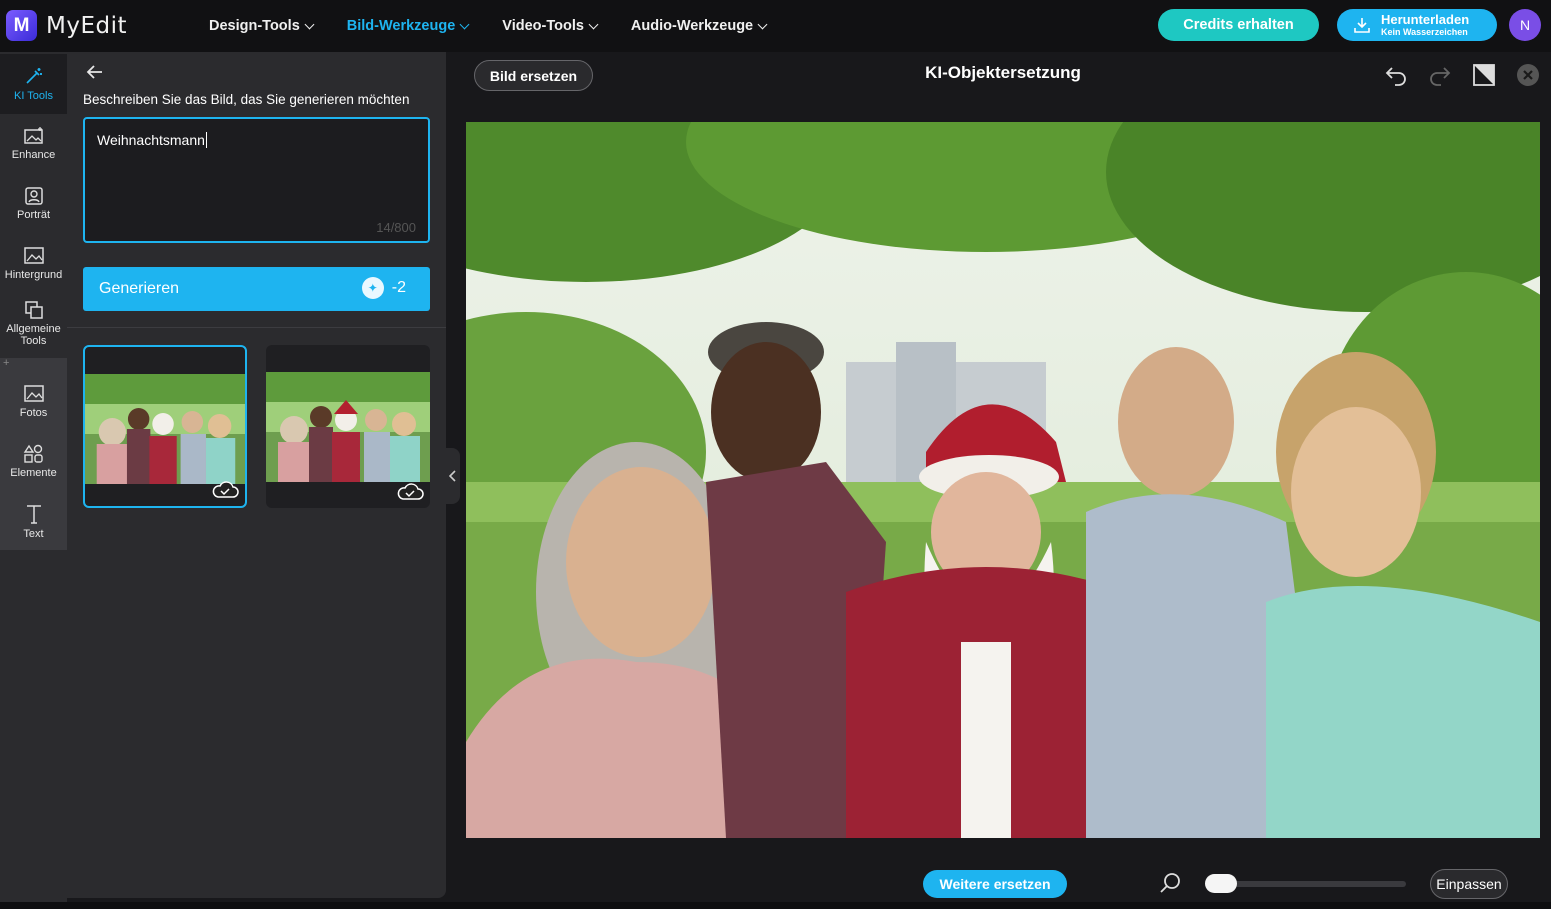  What do you see at coordinates (398, 287) in the screenshot?
I see `cost-value: -2` at bounding box center [398, 287].